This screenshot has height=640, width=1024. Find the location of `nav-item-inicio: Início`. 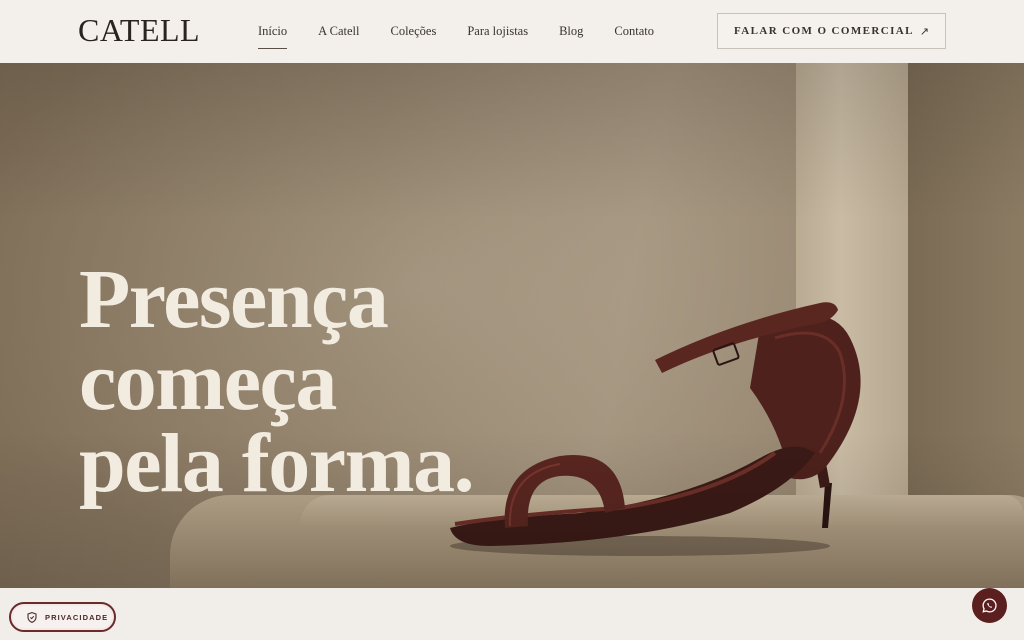

nav-item-inicio: Início is located at coordinates (273, 36).